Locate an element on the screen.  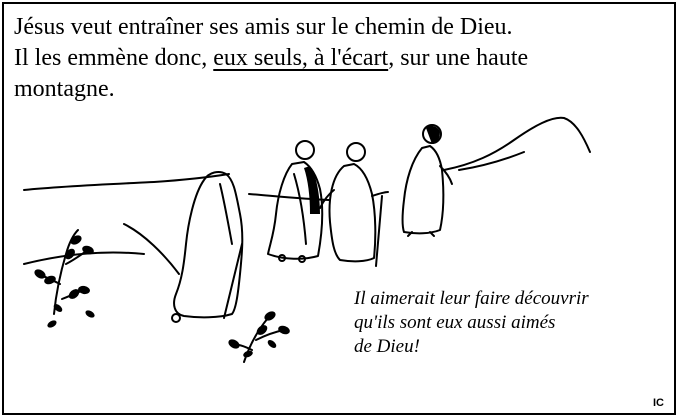
caption-line-2-start: Il les emmène donc, is located at coordinates (114, 58).